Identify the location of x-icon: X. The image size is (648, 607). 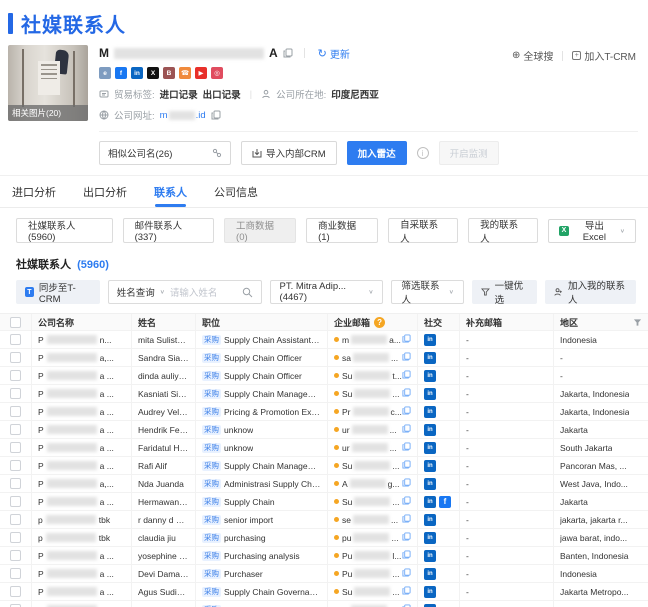
(153, 73).